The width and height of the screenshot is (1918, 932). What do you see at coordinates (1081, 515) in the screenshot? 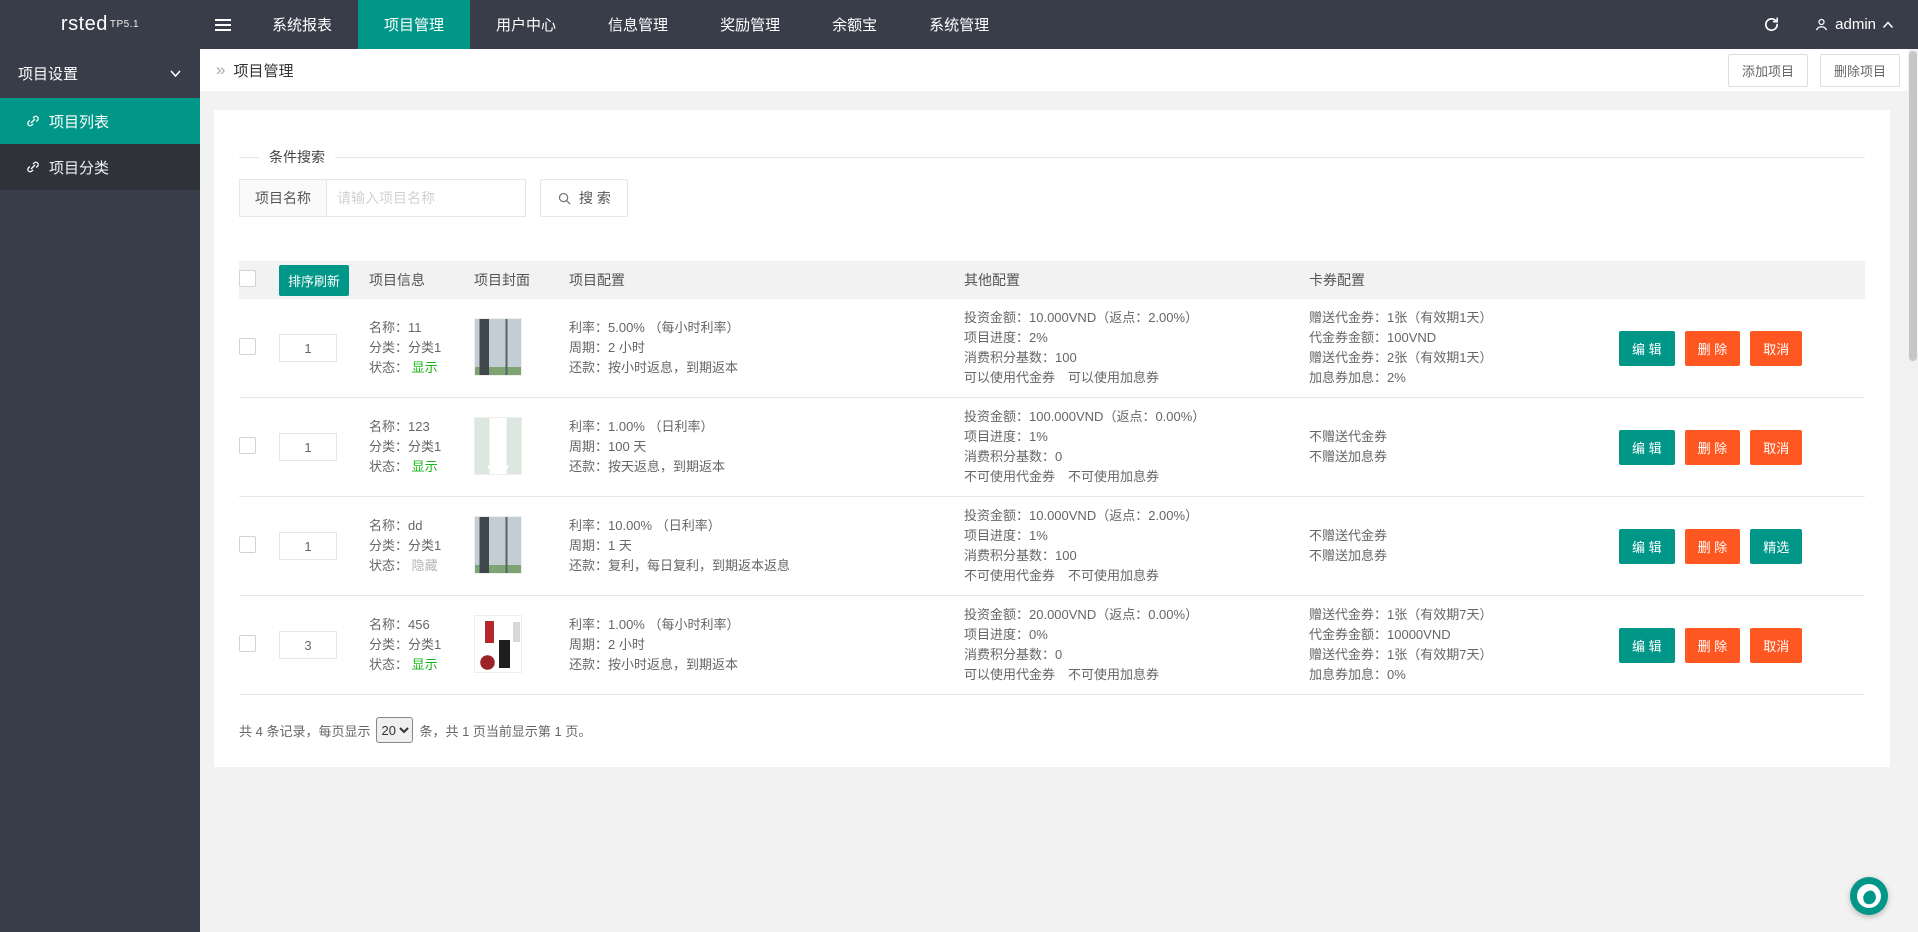
I see `other-line: 投资金额：10.000VND（返点：2.00%）` at bounding box center [1081, 515].